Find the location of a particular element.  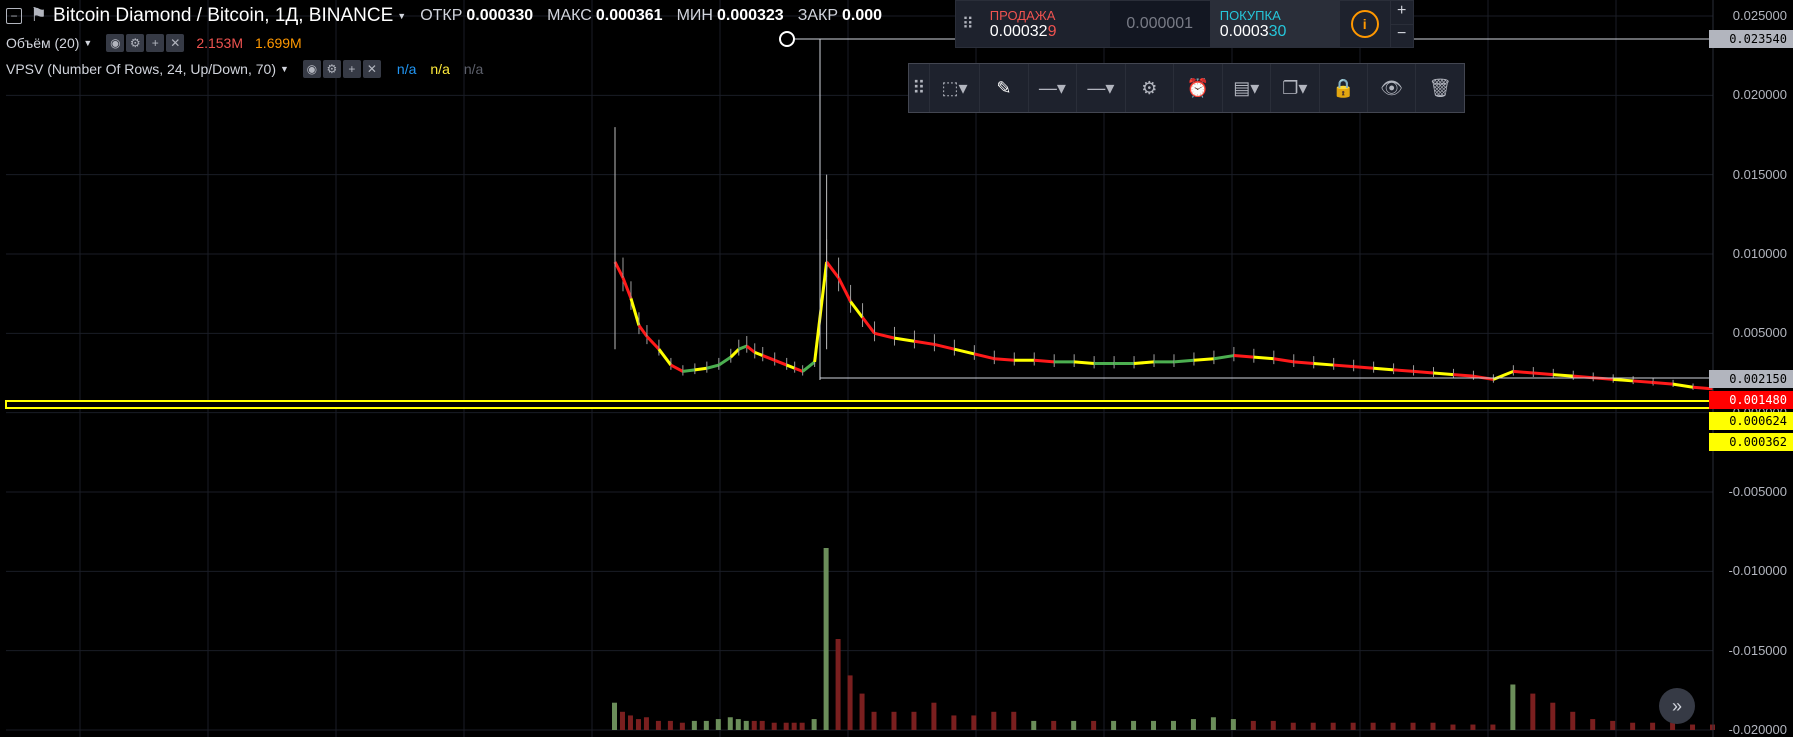

price-tick-label: 0.020000 is located at coordinates (1759, 95).